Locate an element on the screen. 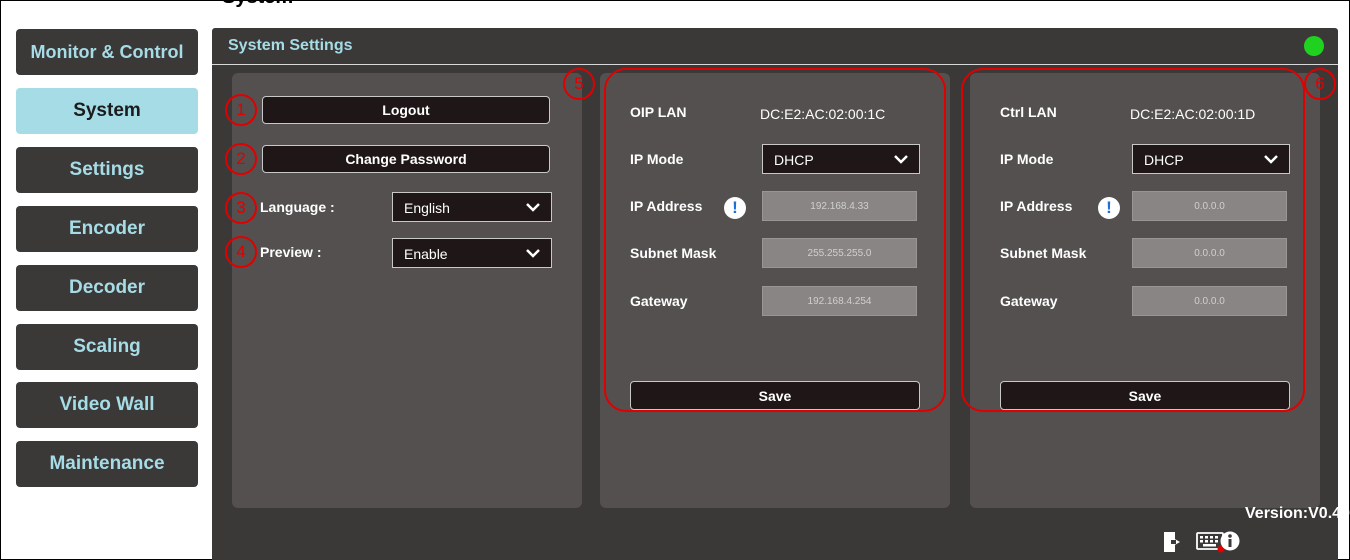 This screenshot has height=560, width=1350. nav-video-wall: Video Wall is located at coordinates (107, 405).